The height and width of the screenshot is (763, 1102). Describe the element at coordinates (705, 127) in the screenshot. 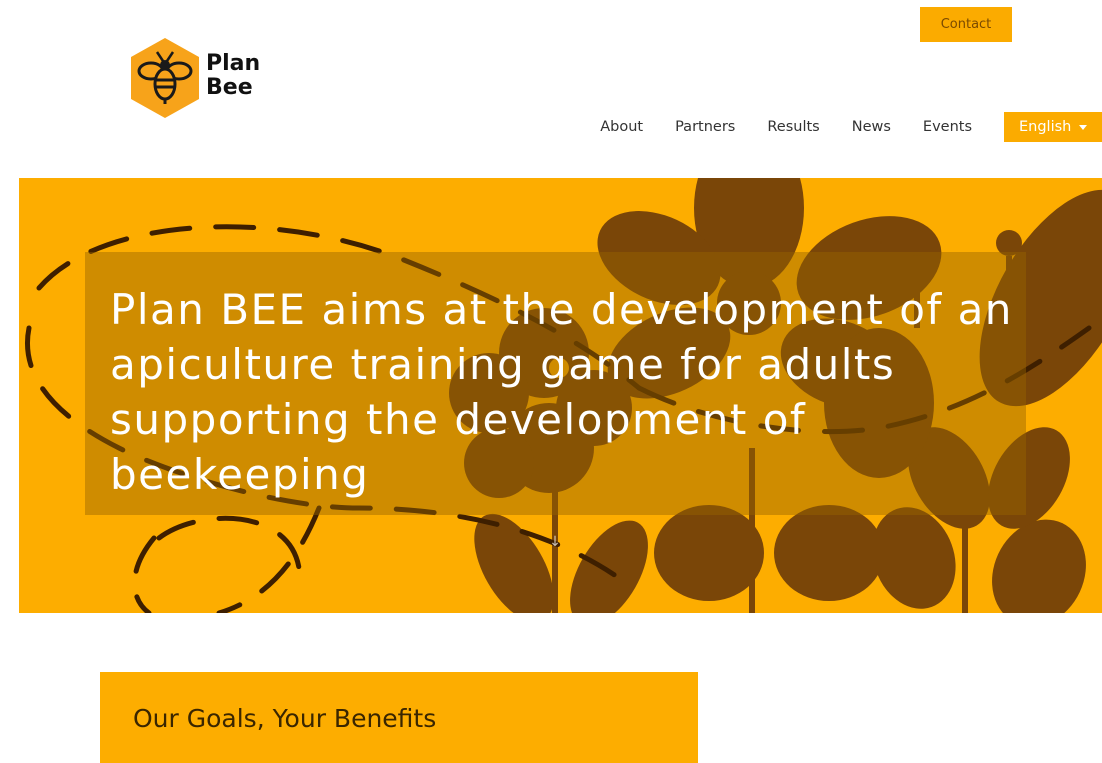

I see `nav-item-partners: Partners` at that location.